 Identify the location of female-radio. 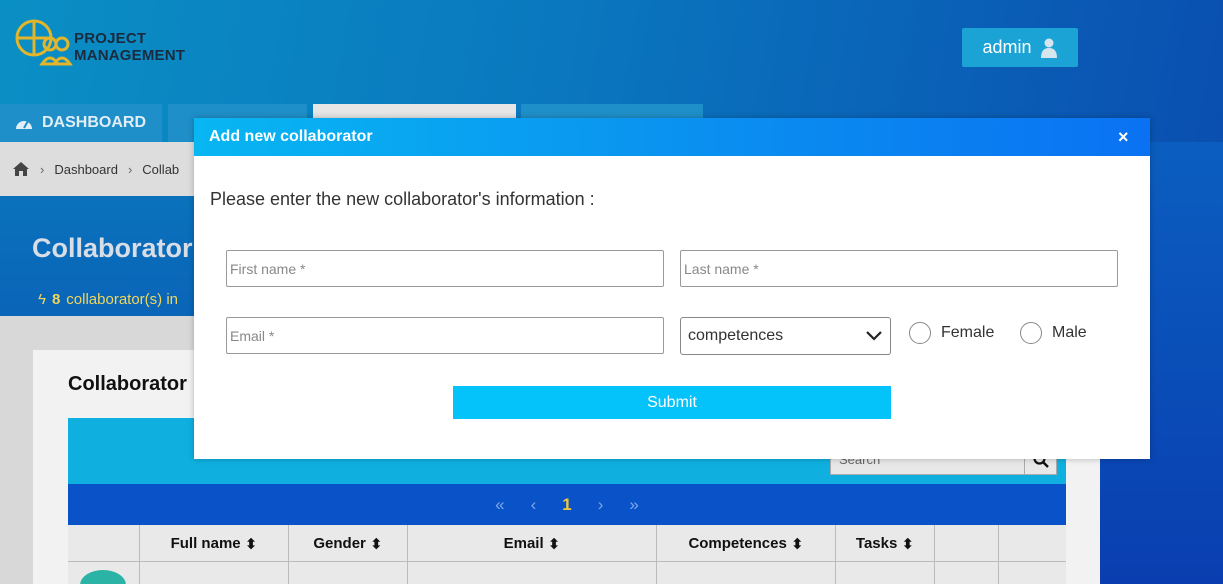
(920, 333).